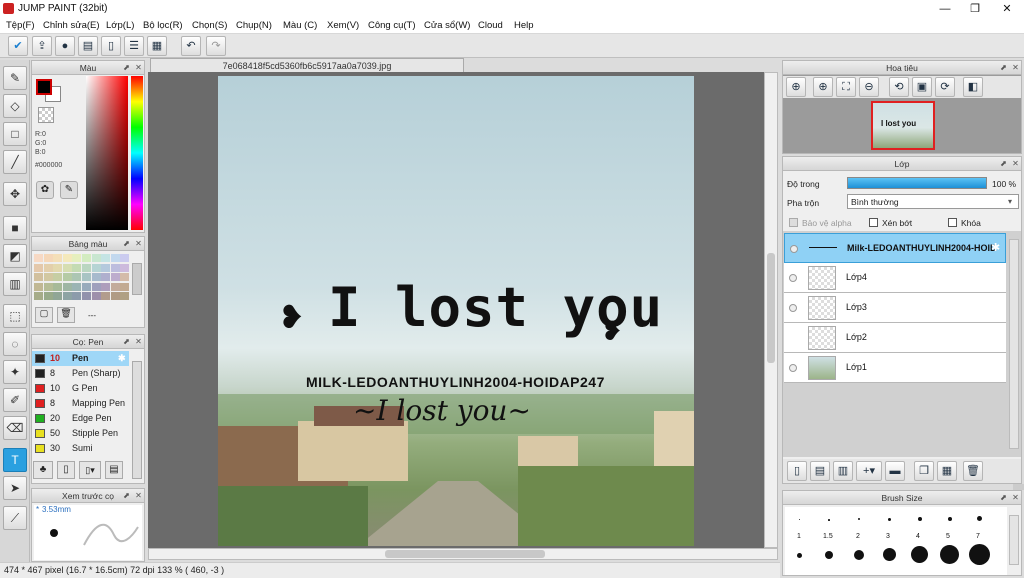 The height and width of the screenshot is (578, 1024). Describe the element at coordinates (846, 87) in the screenshot. I see `fit-window-icon: ⛶` at that location.